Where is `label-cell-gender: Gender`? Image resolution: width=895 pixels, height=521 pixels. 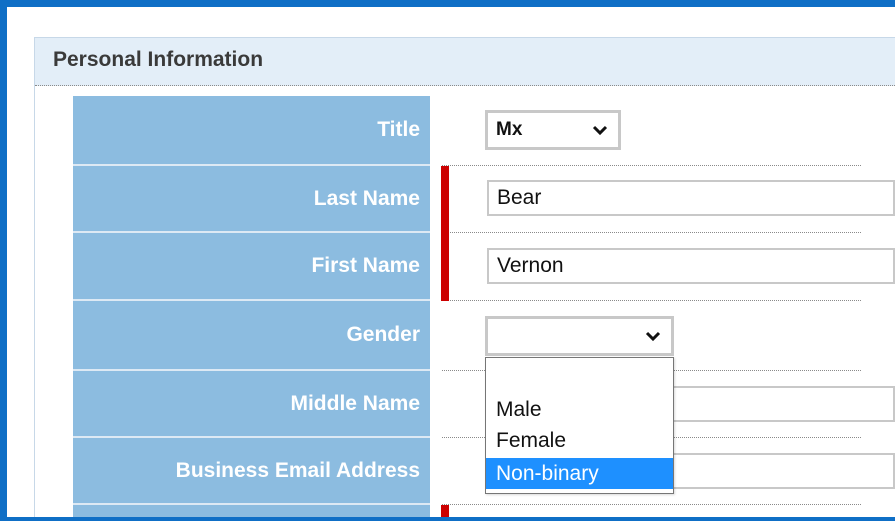 label-cell-gender: Gender is located at coordinates (251, 336).